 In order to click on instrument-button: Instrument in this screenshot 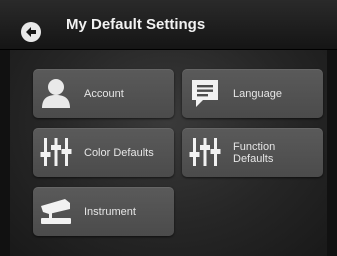, I will do `click(103, 211)`.